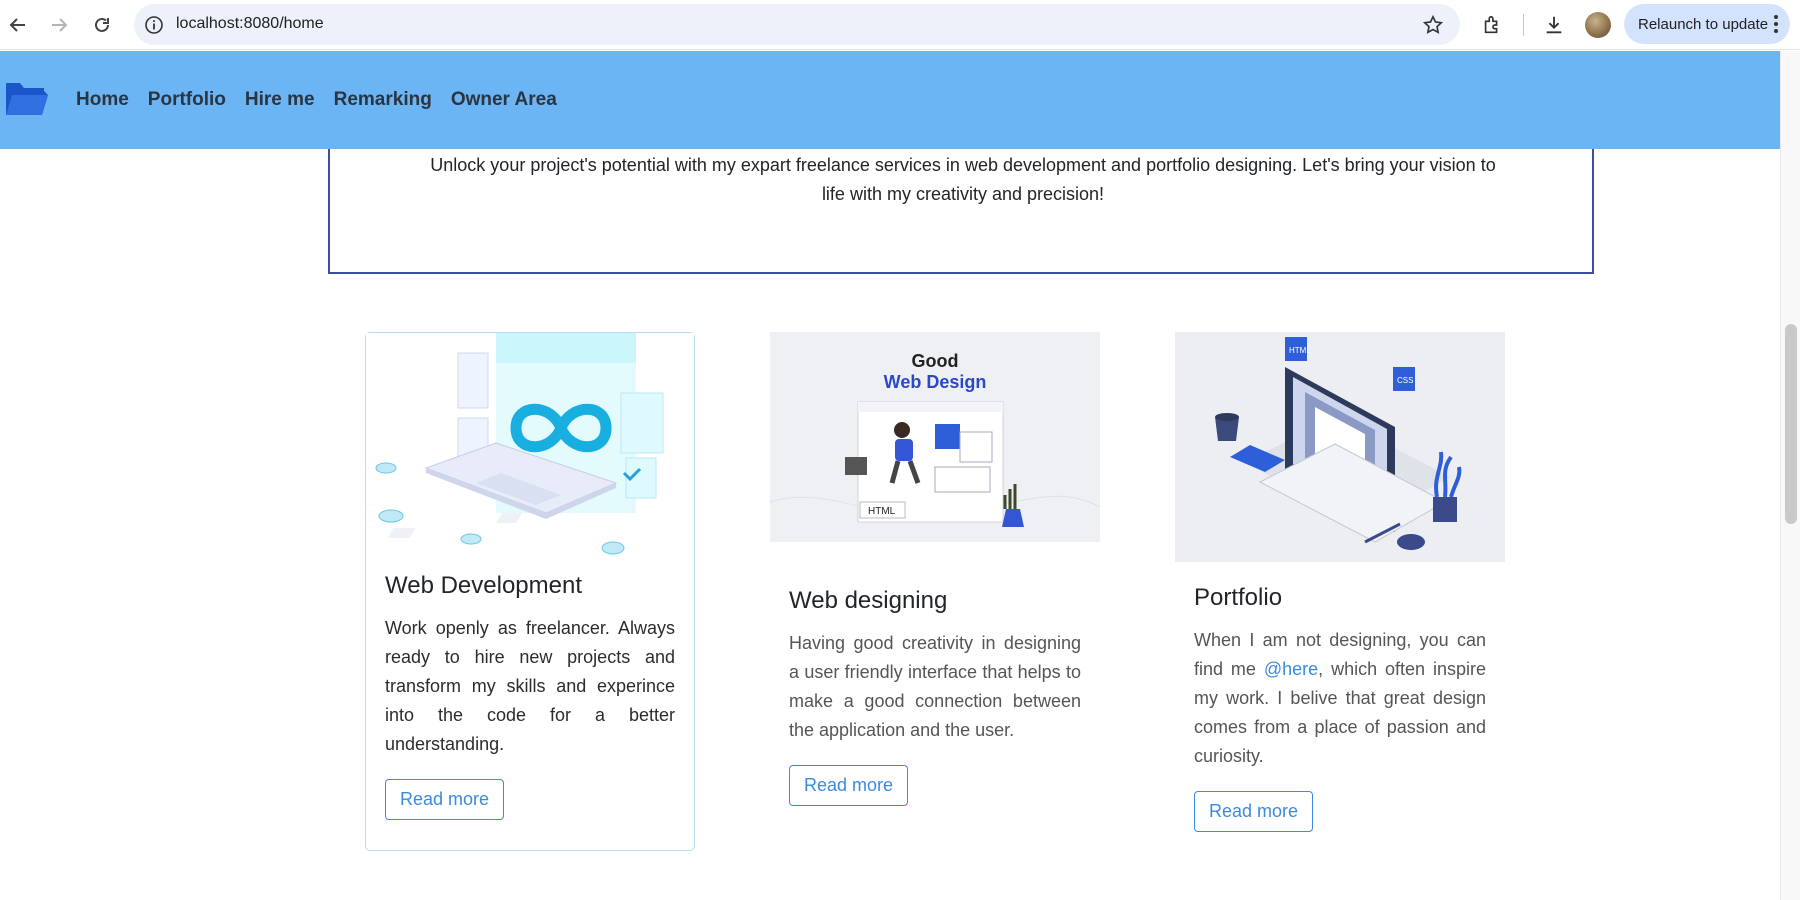 This screenshot has width=1800, height=900. What do you see at coordinates (1554, 25) in the screenshot?
I see `download-icon` at bounding box center [1554, 25].